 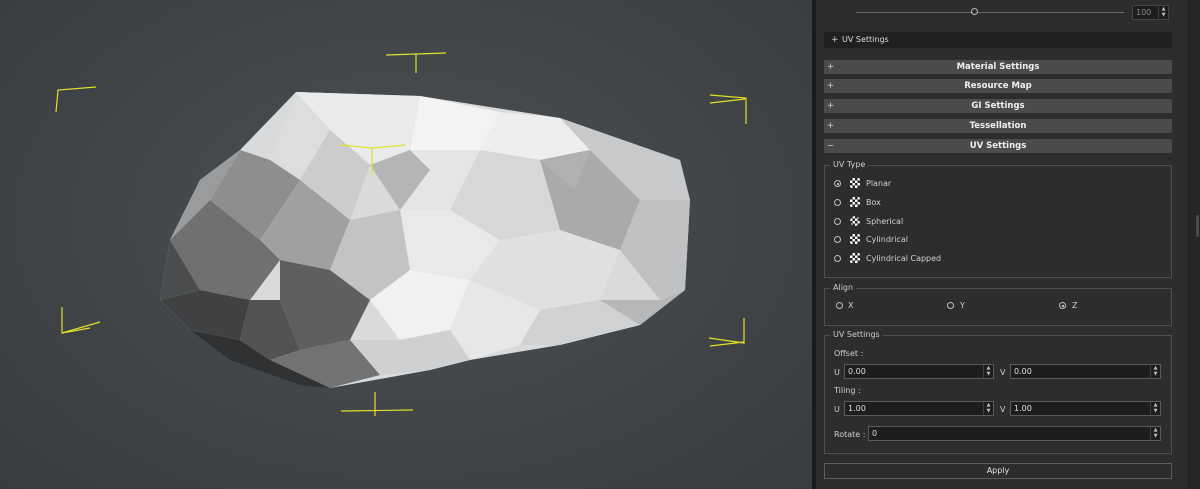 What do you see at coordinates (837, 221) in the screenshot?
I see `uv-type-spherical-radio` at bounding box center [837, 221].